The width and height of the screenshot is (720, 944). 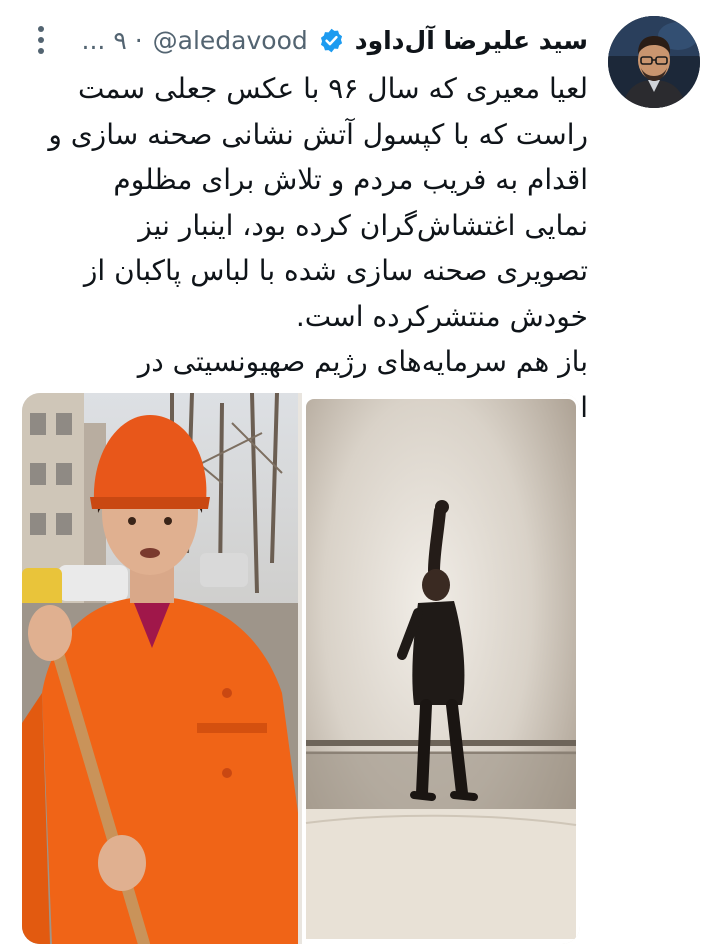 I want to click on user-handle: @aledavood, so click(x=230, y=40).